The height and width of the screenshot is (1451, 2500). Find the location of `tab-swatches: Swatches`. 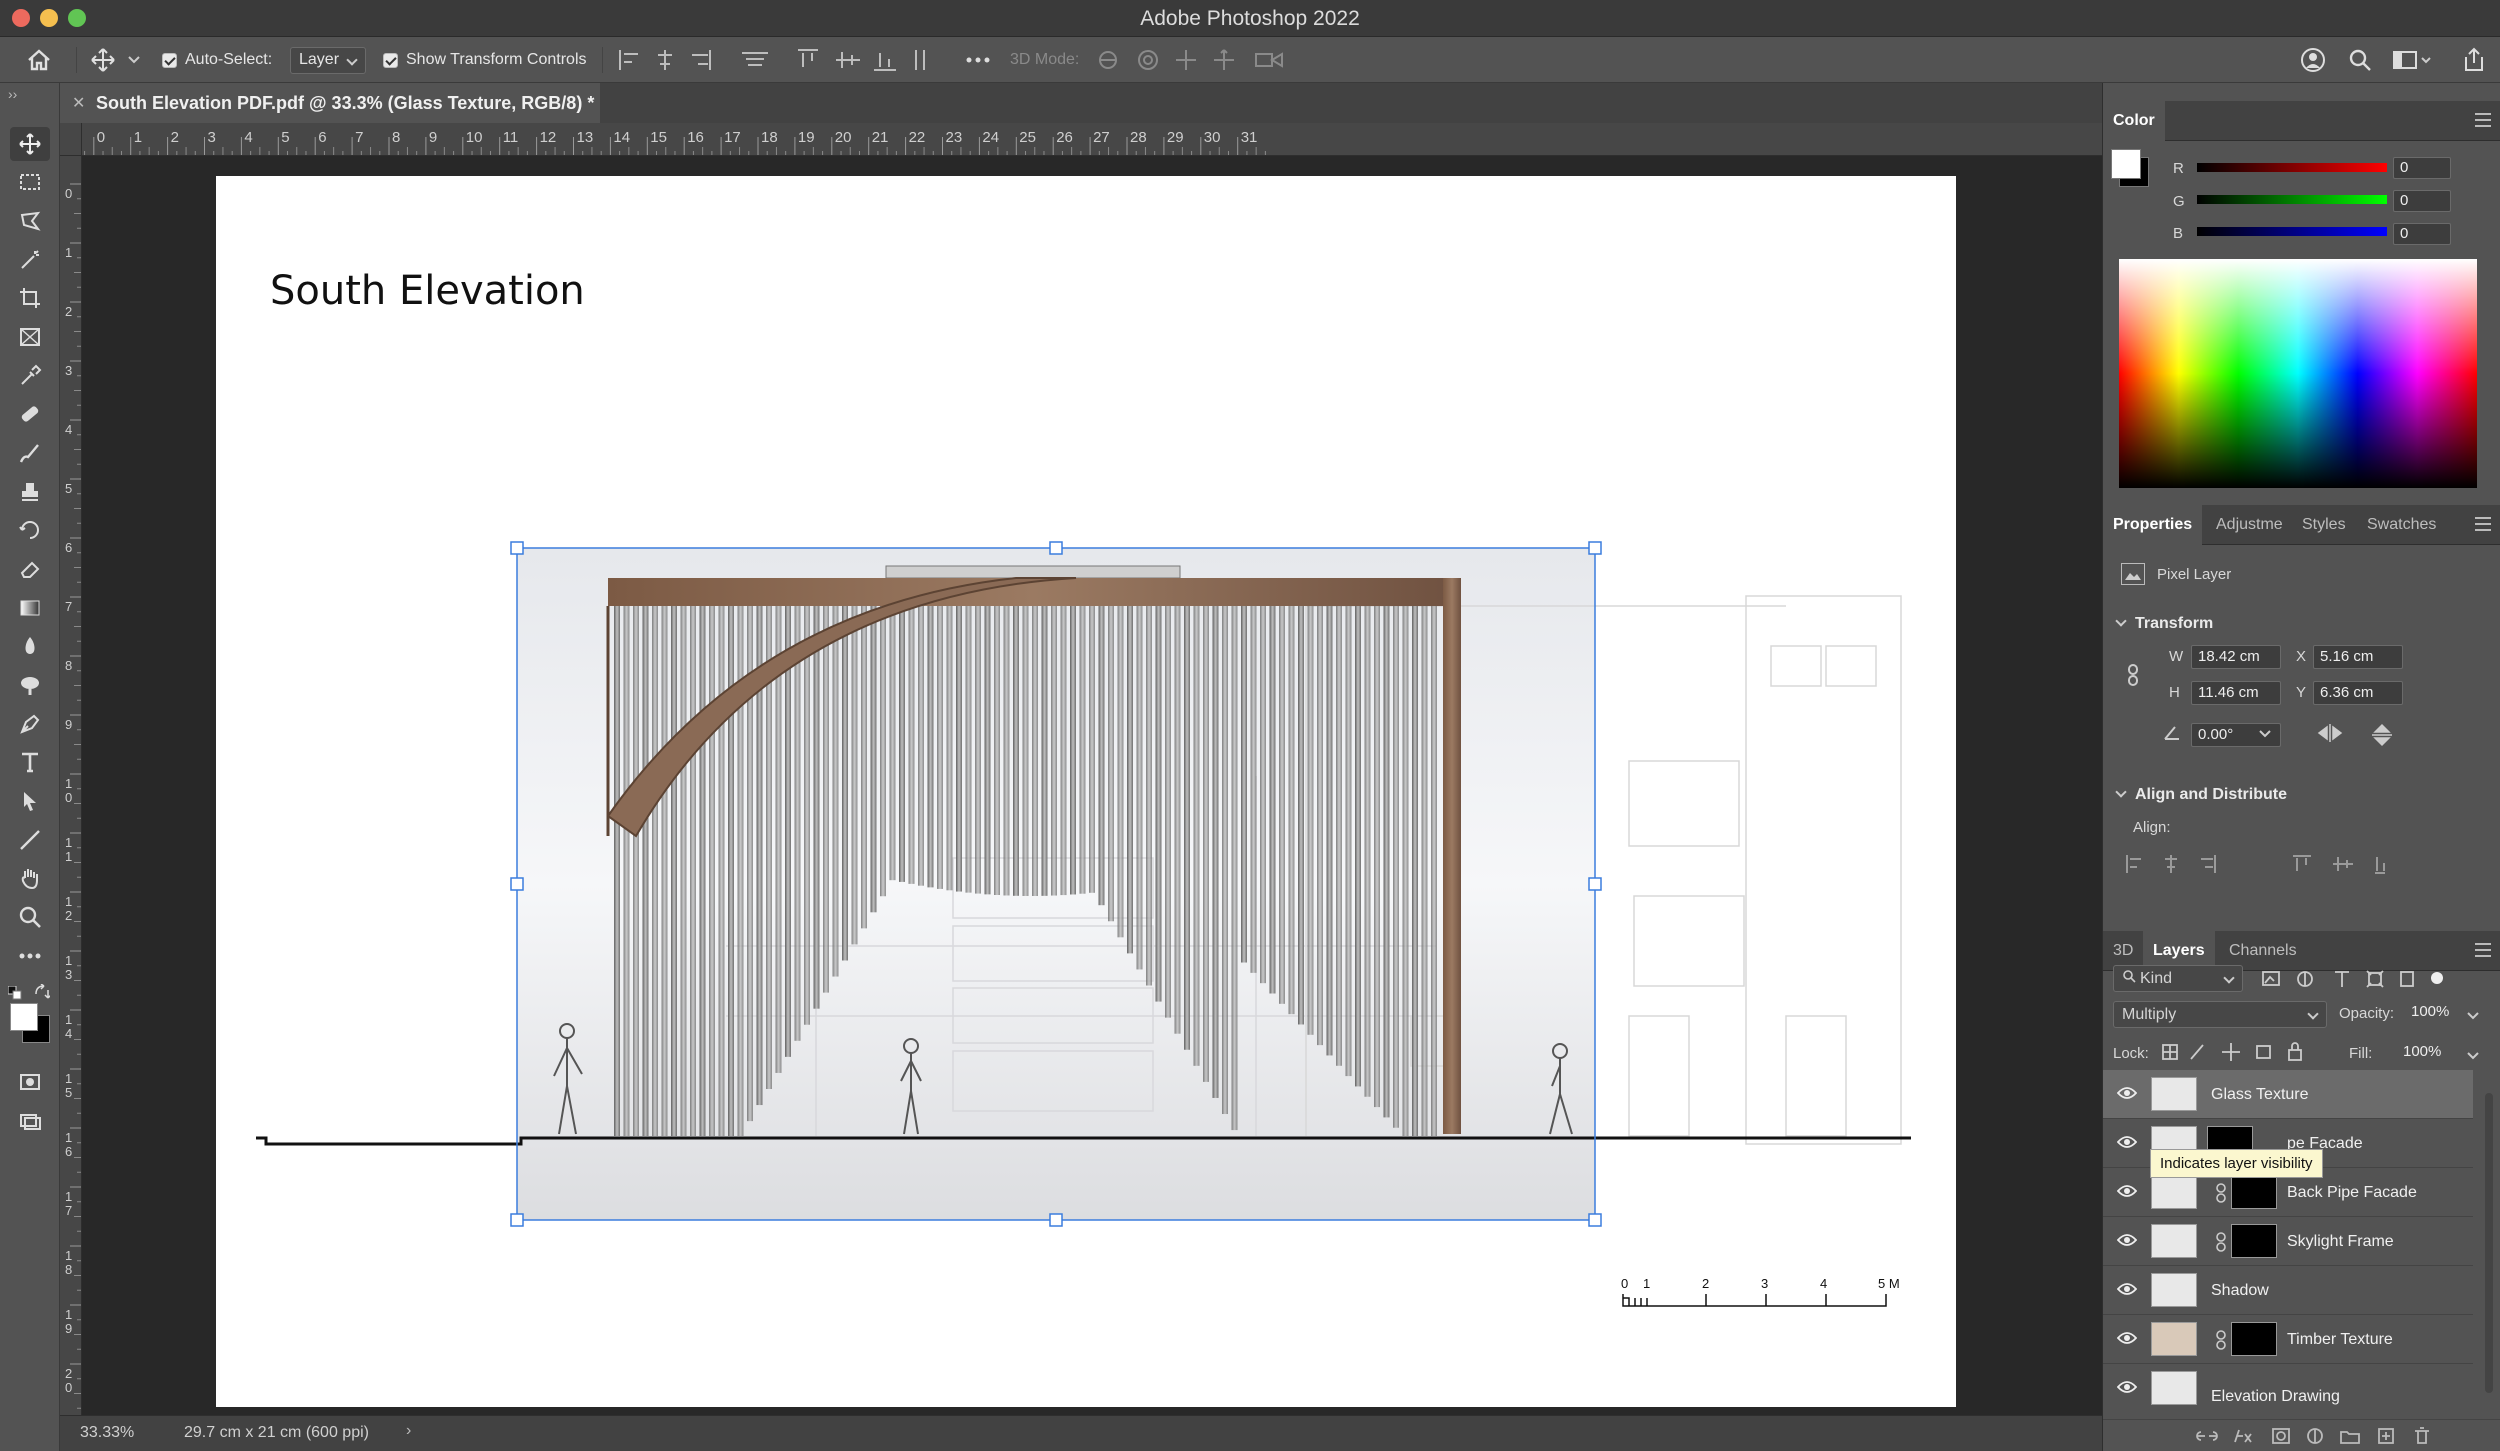

tab-swatches: Swatches is located at coordinates (2401, 525).